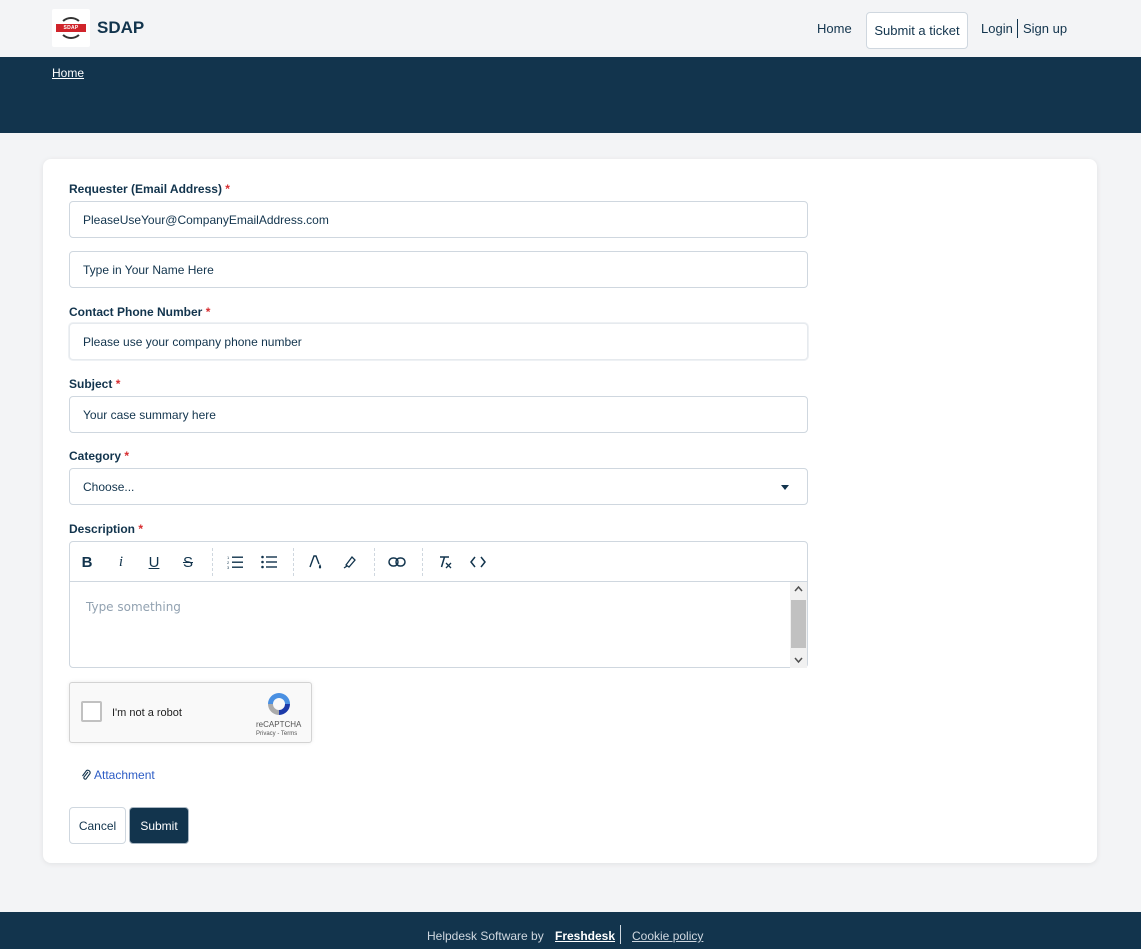 The height and width of the screenshot is (949, 1141). What do you see at coordinates (91, 711) in the screenshot?
I see `recaptcha-checkbox` at bounding box center [91, 711].